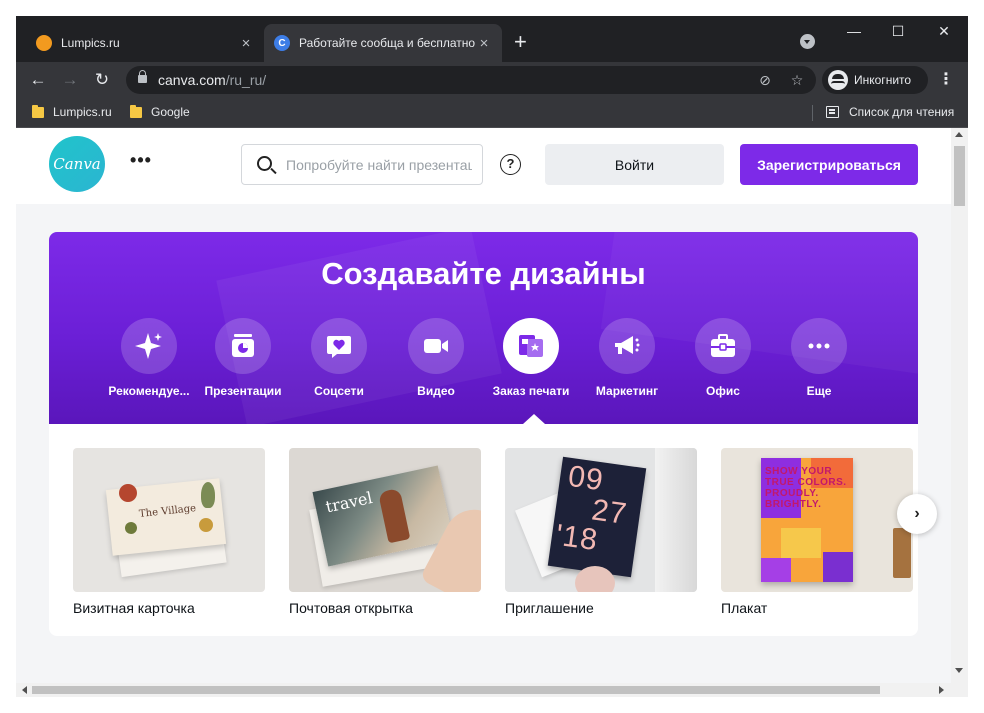 This screenshot has width=984, height=713. I want to click on incognito-profile-button: Инкогнито, so click(875, 80).